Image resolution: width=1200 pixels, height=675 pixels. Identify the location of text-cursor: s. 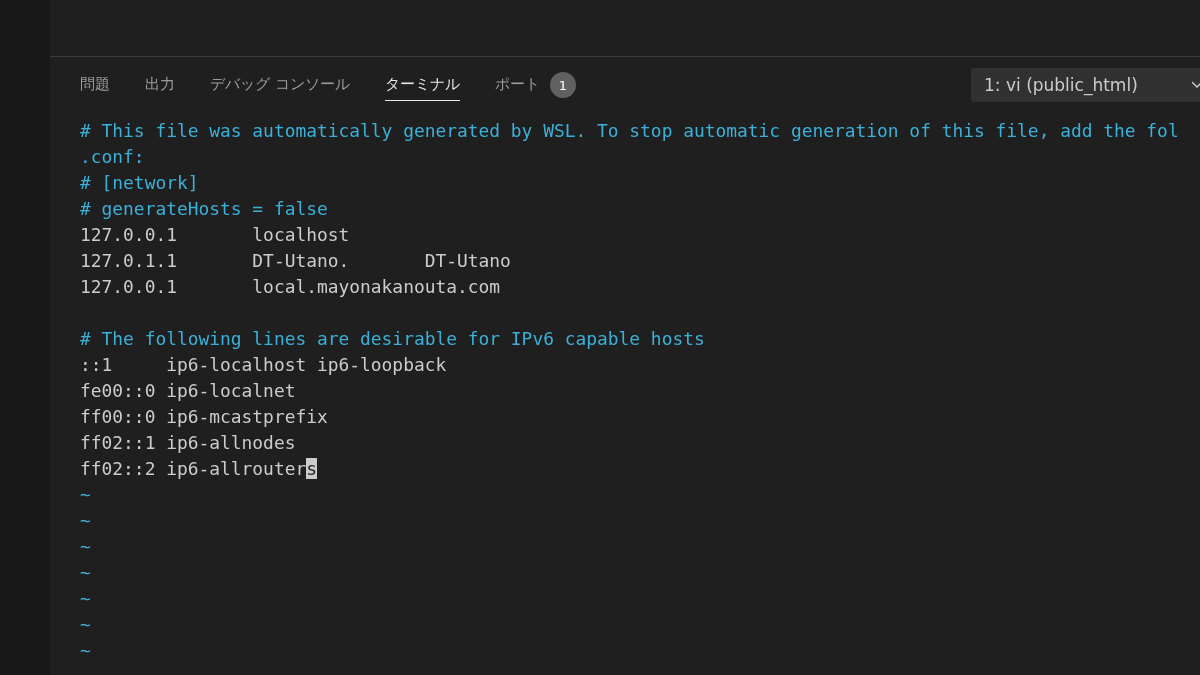
(311, 468).